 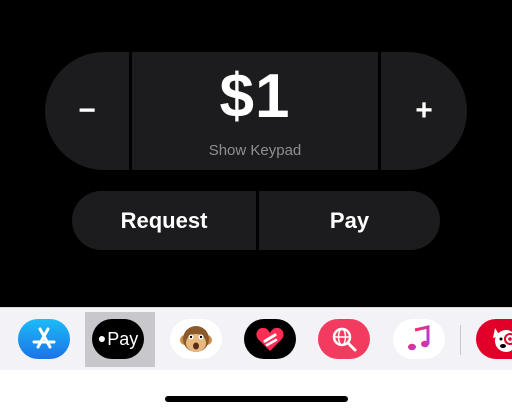 I want to click on request-button: Request, so click(x=164, y=220).